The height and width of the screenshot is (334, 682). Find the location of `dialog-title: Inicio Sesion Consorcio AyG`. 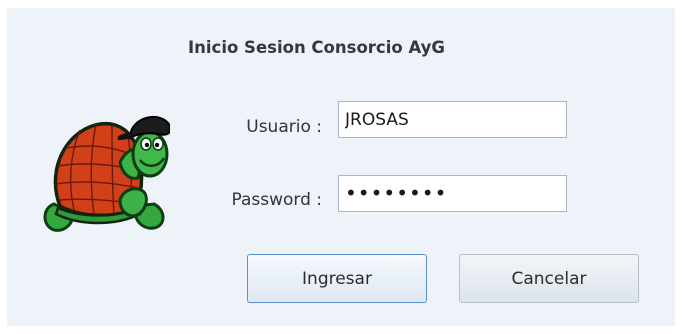

dialog-title: Inicio Sesion Consorcio AyG is located at coordinates (316, 47).